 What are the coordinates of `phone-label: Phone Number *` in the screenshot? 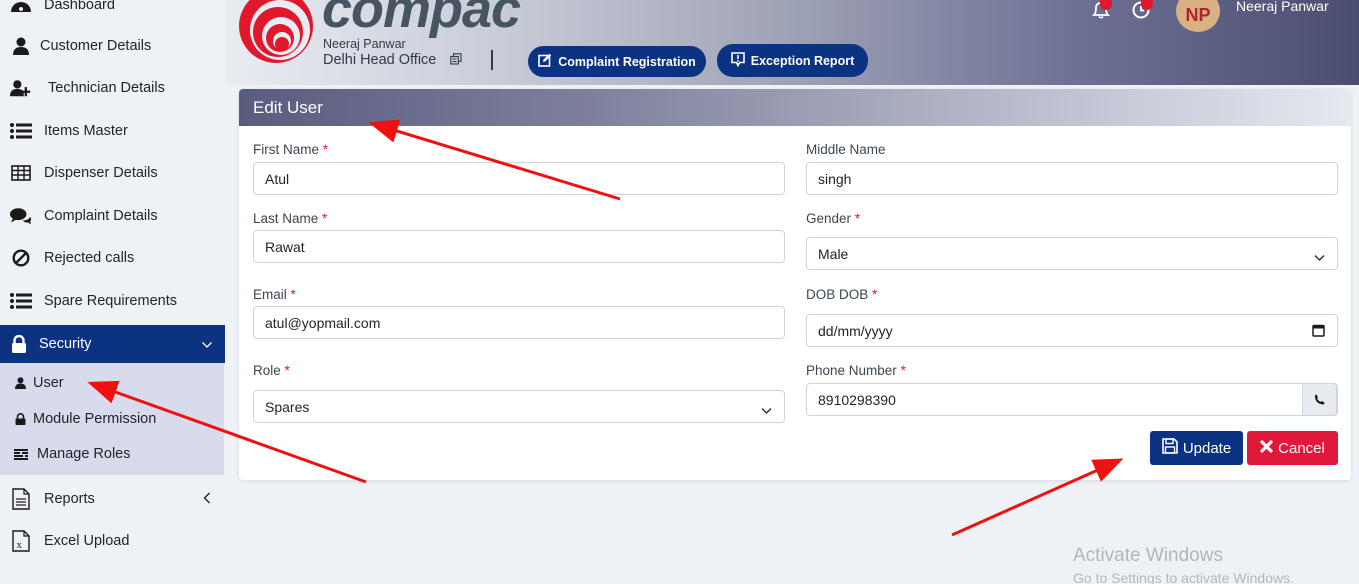 It's located at (856, 370).